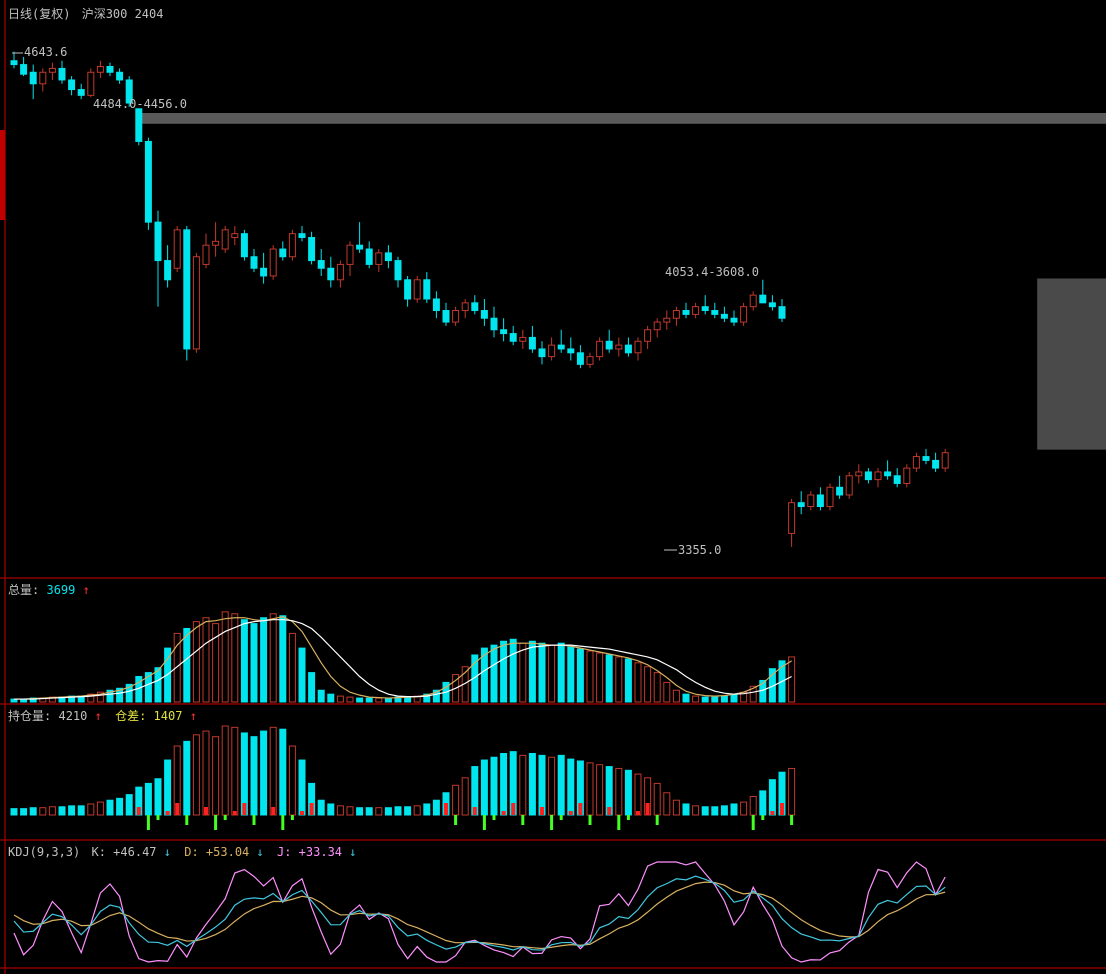 This screenshot has width=1106, height=974. I want to click on oi-value: 4210, so click(72, 716).